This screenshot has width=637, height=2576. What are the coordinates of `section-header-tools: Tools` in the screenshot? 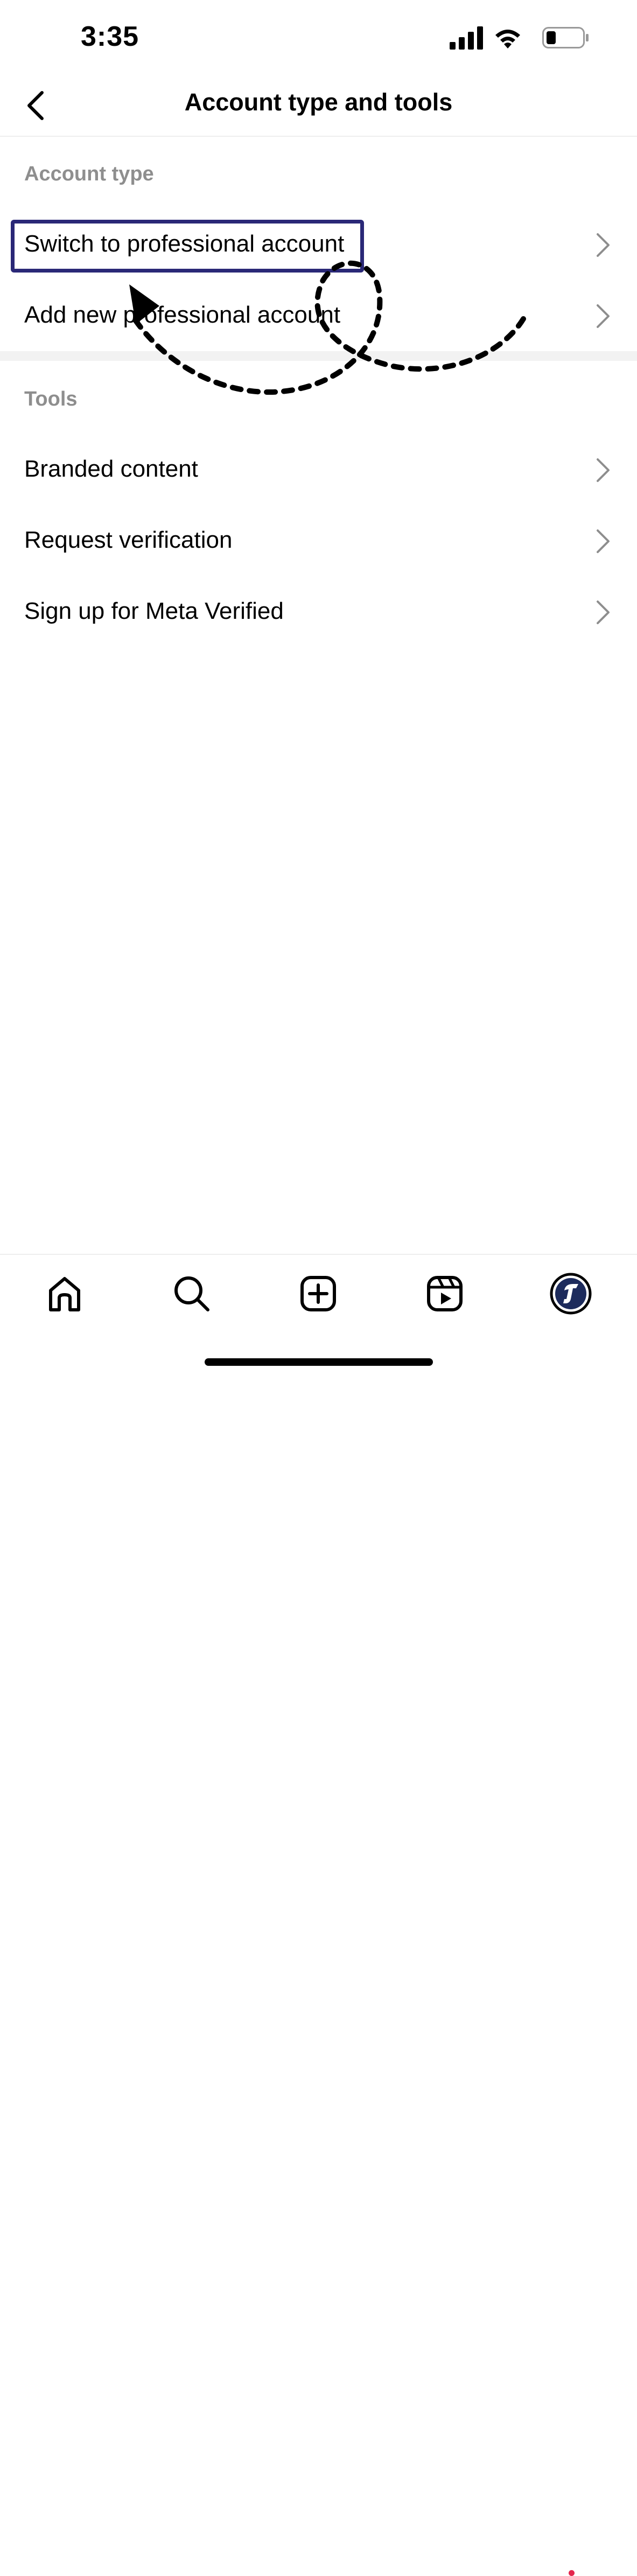 It's located at (51, 399).